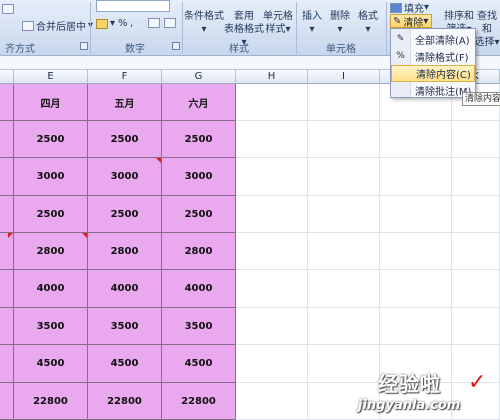  I want to click on alignment-launcher-icon, so click(84, 46).